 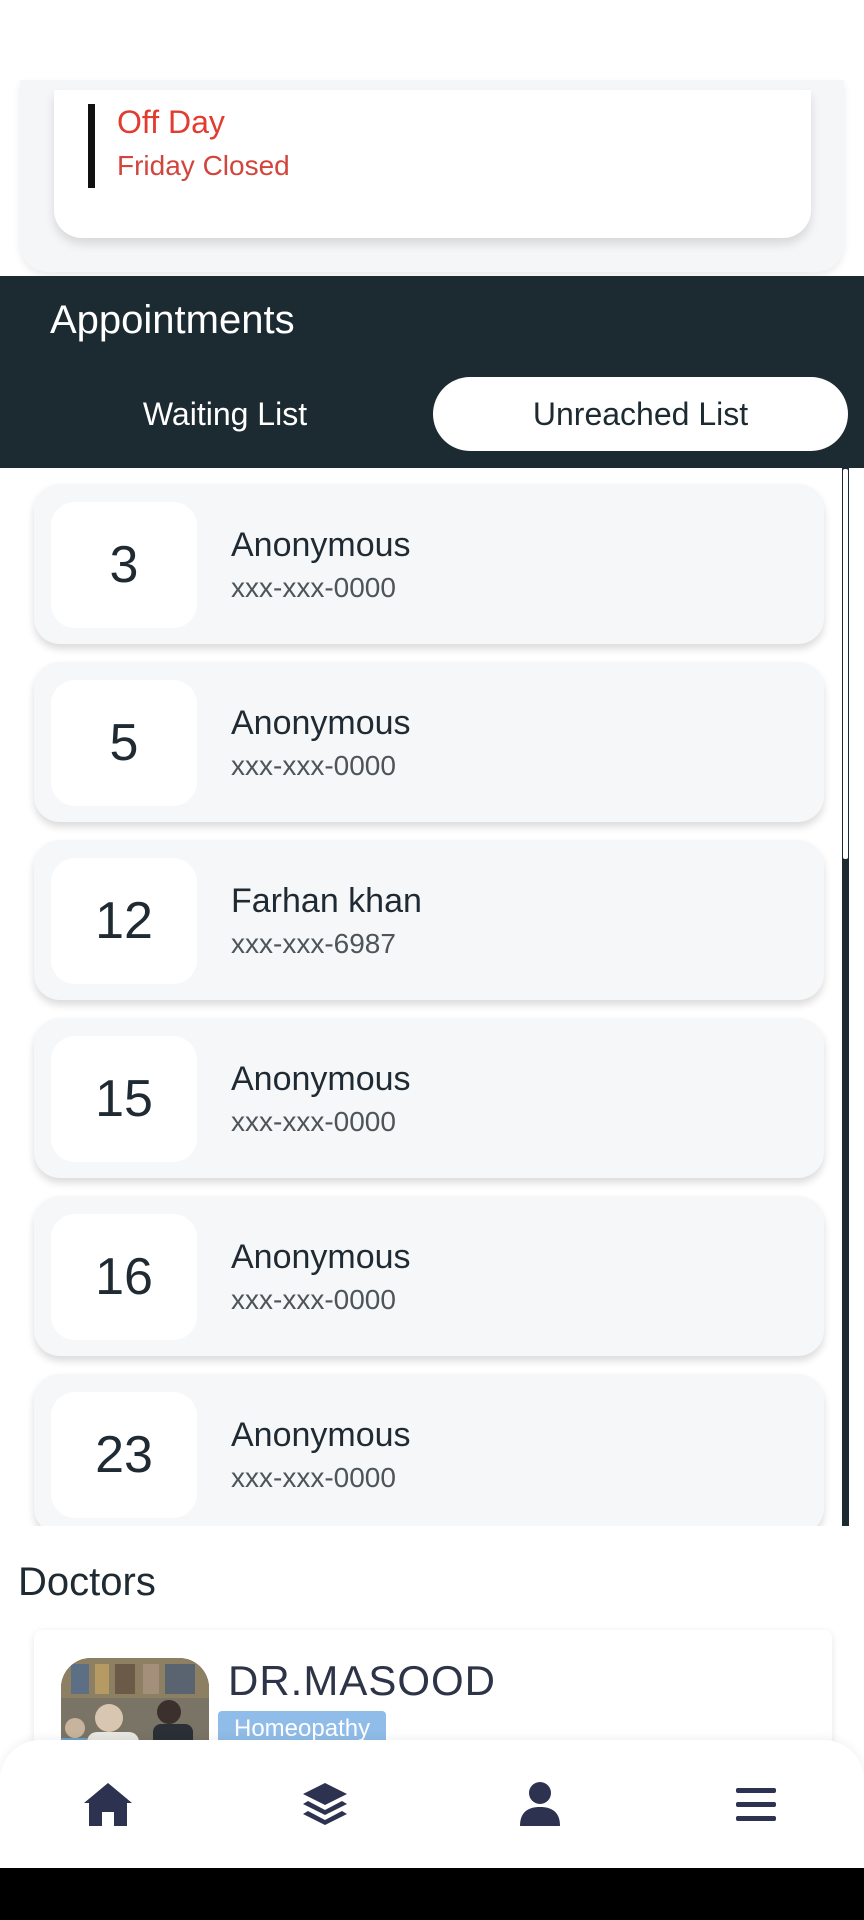 I want to click on nav-home, so click(x=108, y=1804).